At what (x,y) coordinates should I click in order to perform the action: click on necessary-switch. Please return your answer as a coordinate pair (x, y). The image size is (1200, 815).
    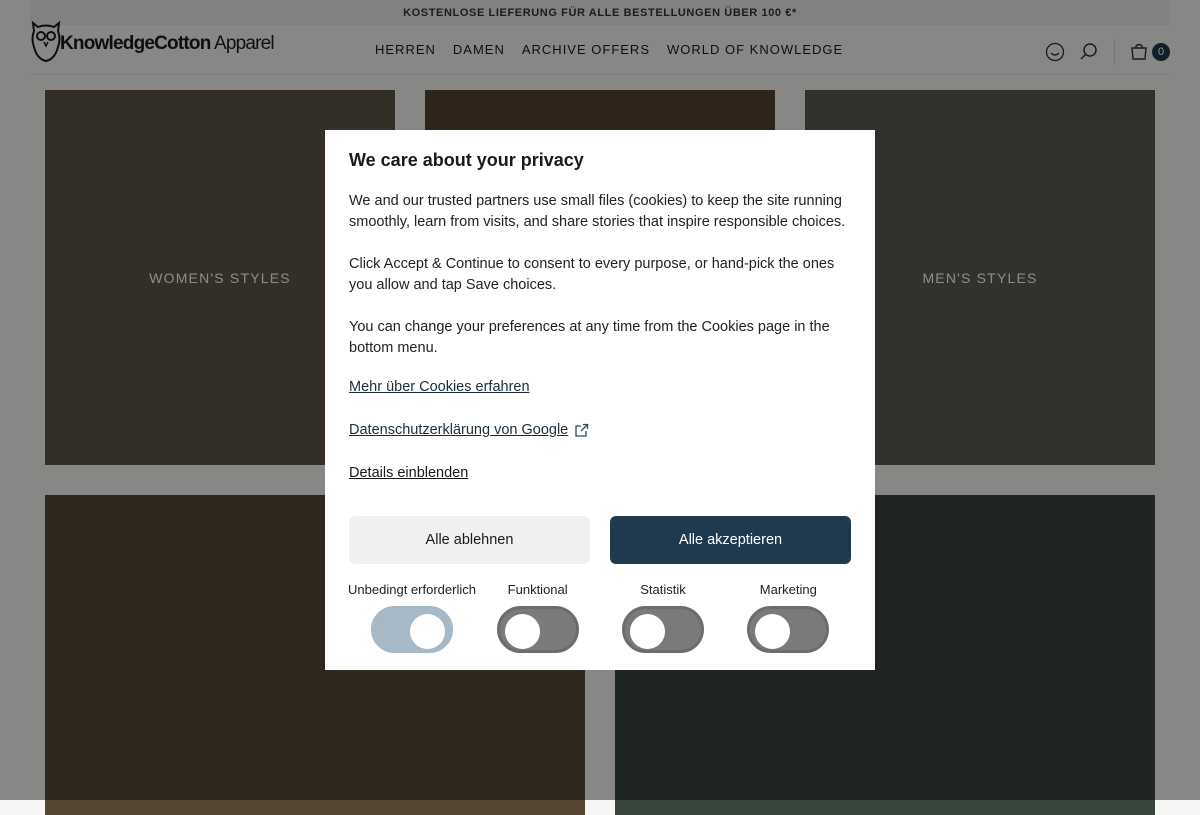
    Looking at the image, I should click on (412, 629).